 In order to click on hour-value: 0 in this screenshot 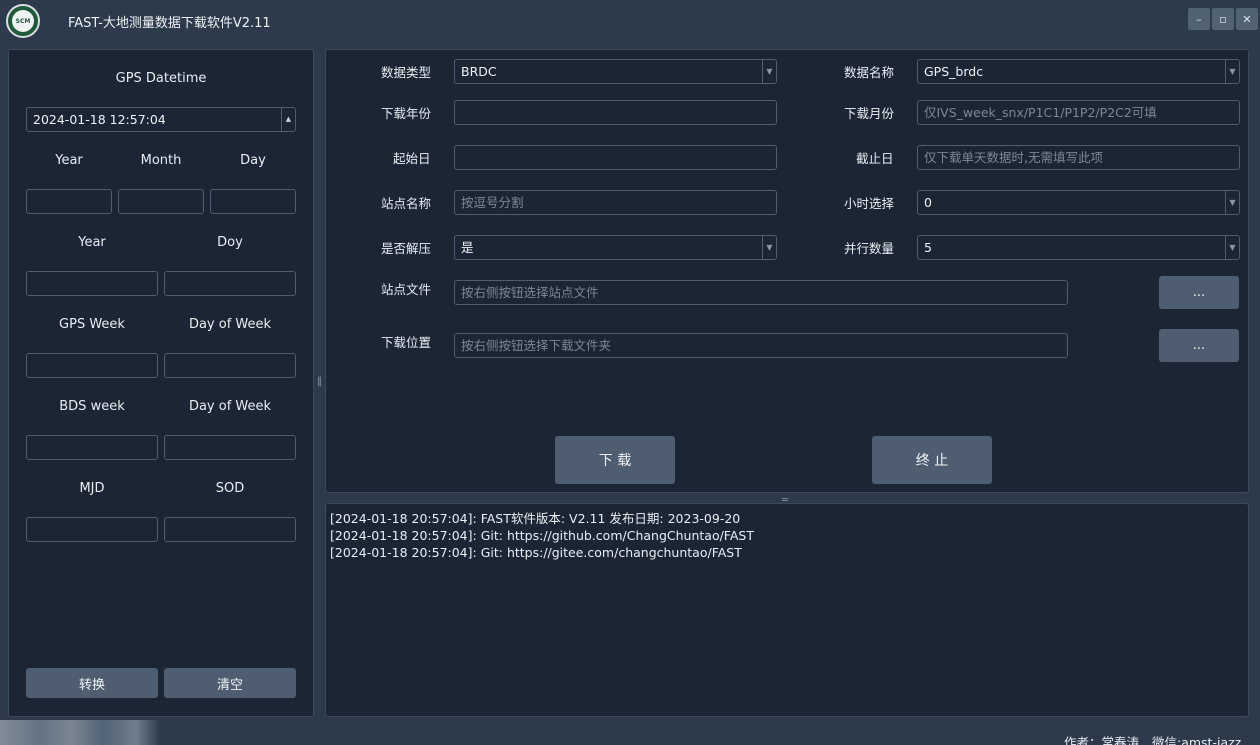, I will do `click(928, 202)`.